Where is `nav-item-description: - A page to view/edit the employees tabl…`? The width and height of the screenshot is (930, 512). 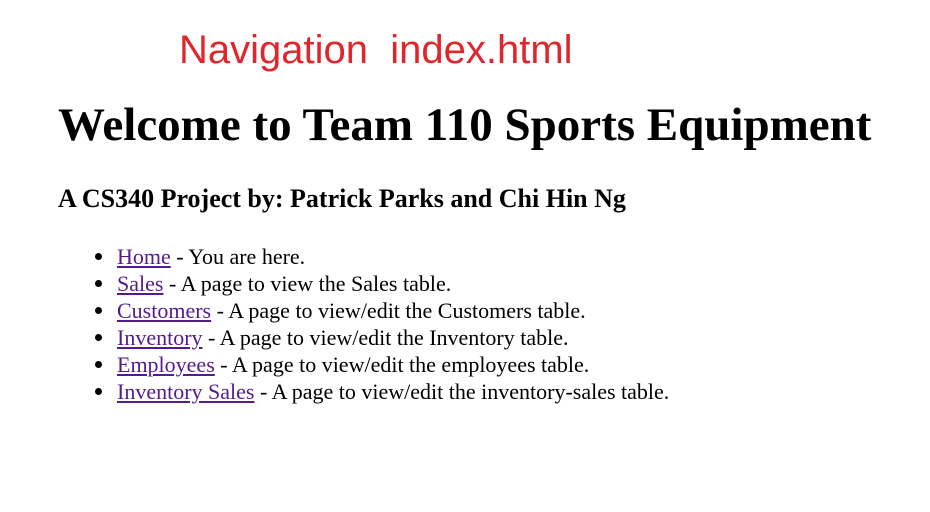
nav-item-description: - A page to view/edit the employees tabl… is located at coordinates (402, 364).